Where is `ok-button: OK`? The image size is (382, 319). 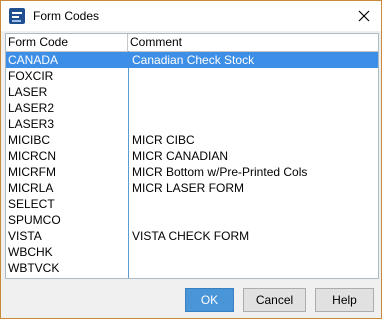
ok-button: OK is located at coordinates (209, 300).